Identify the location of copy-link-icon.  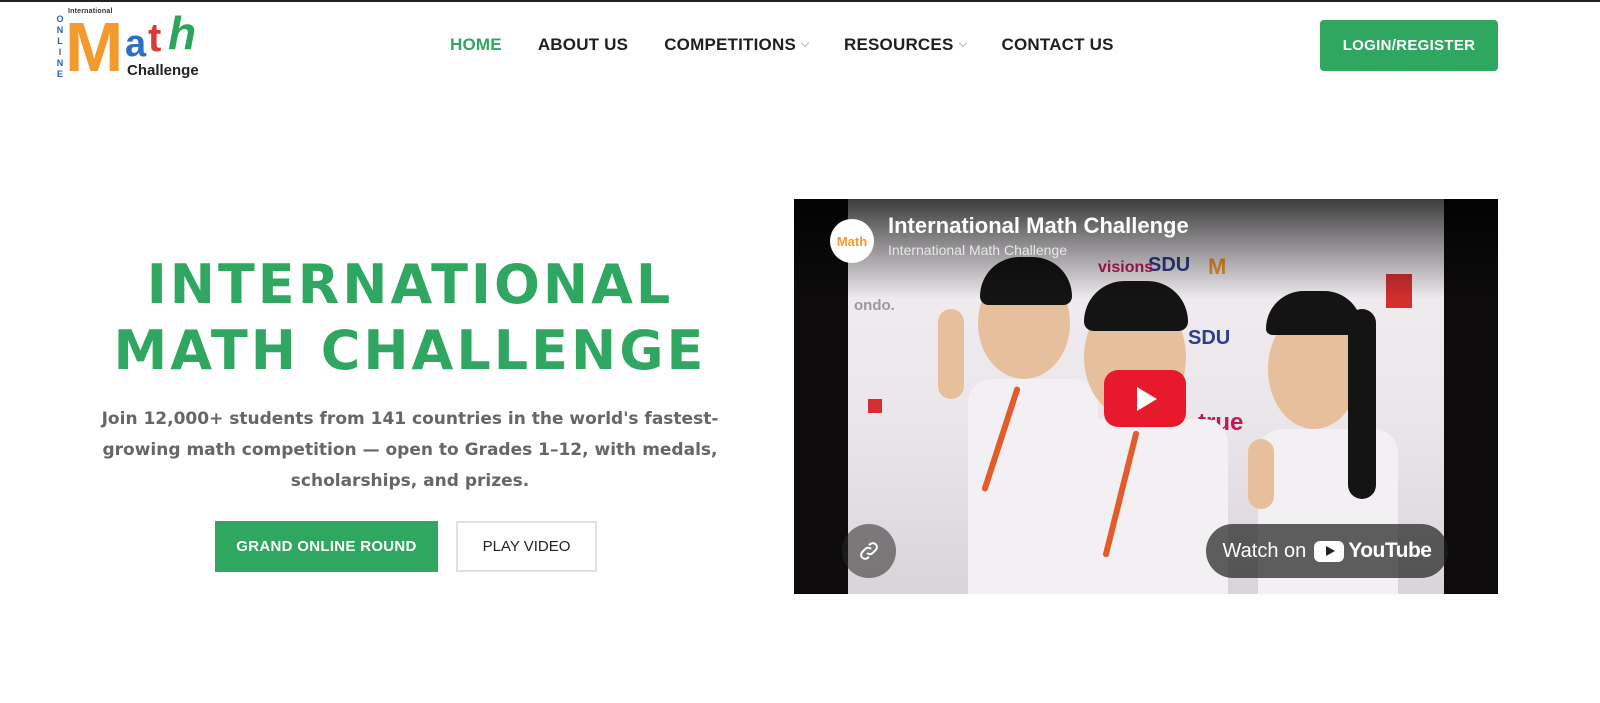
(869, 551).